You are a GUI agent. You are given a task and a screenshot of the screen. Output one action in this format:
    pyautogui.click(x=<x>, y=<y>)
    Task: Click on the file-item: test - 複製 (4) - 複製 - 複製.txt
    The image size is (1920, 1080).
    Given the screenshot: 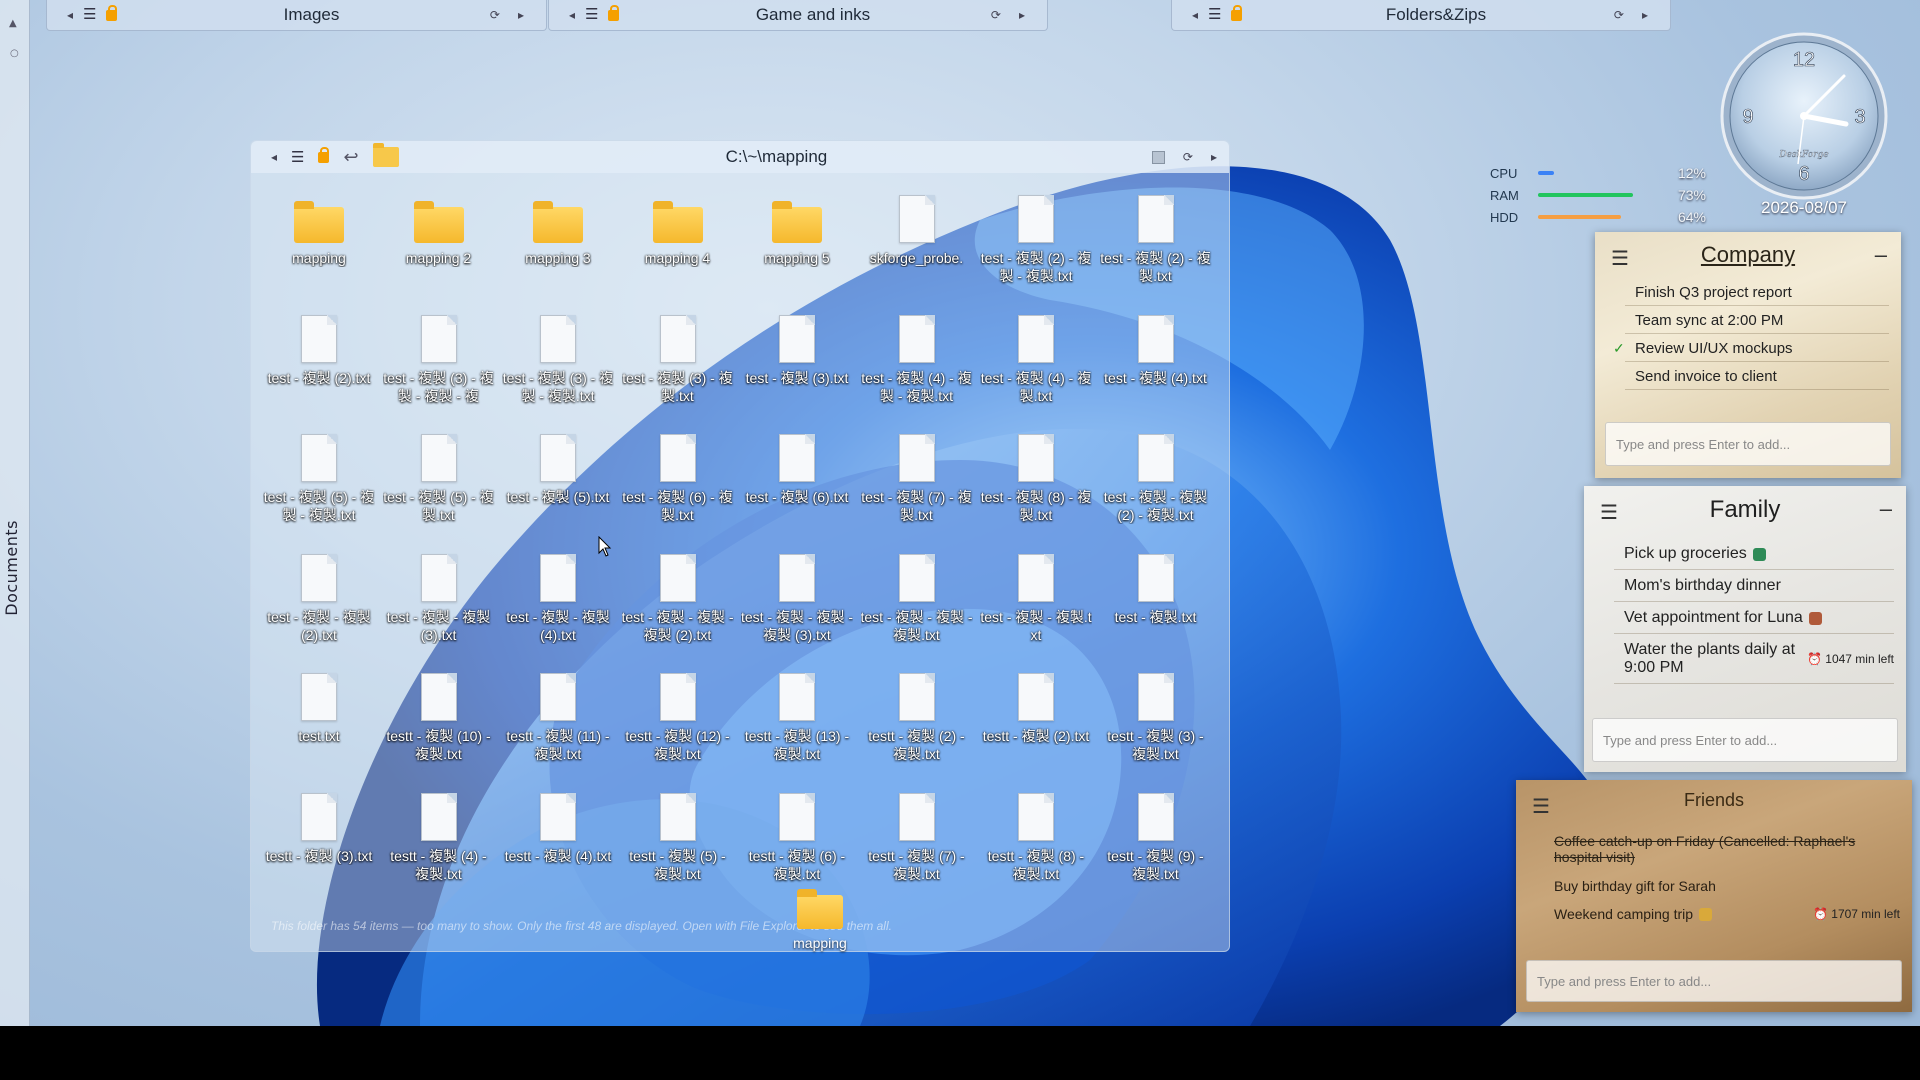 What is the action you would take?
    pyautogui.click(x=917, y=358)
    